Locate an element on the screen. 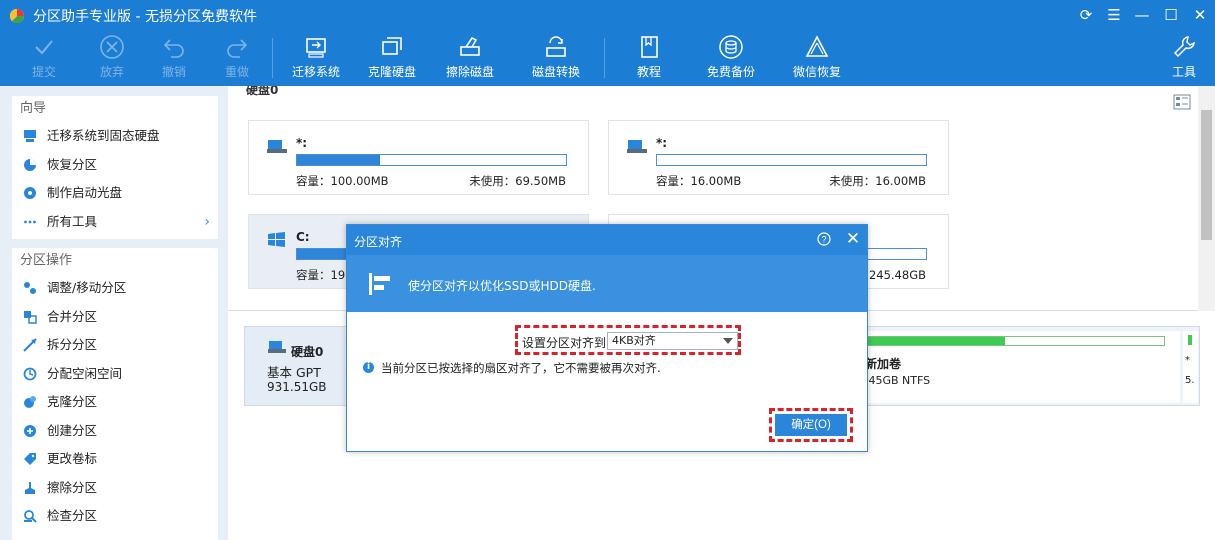  sidebar-item-split: 拆分分区 is located at coordinates (115, 345).